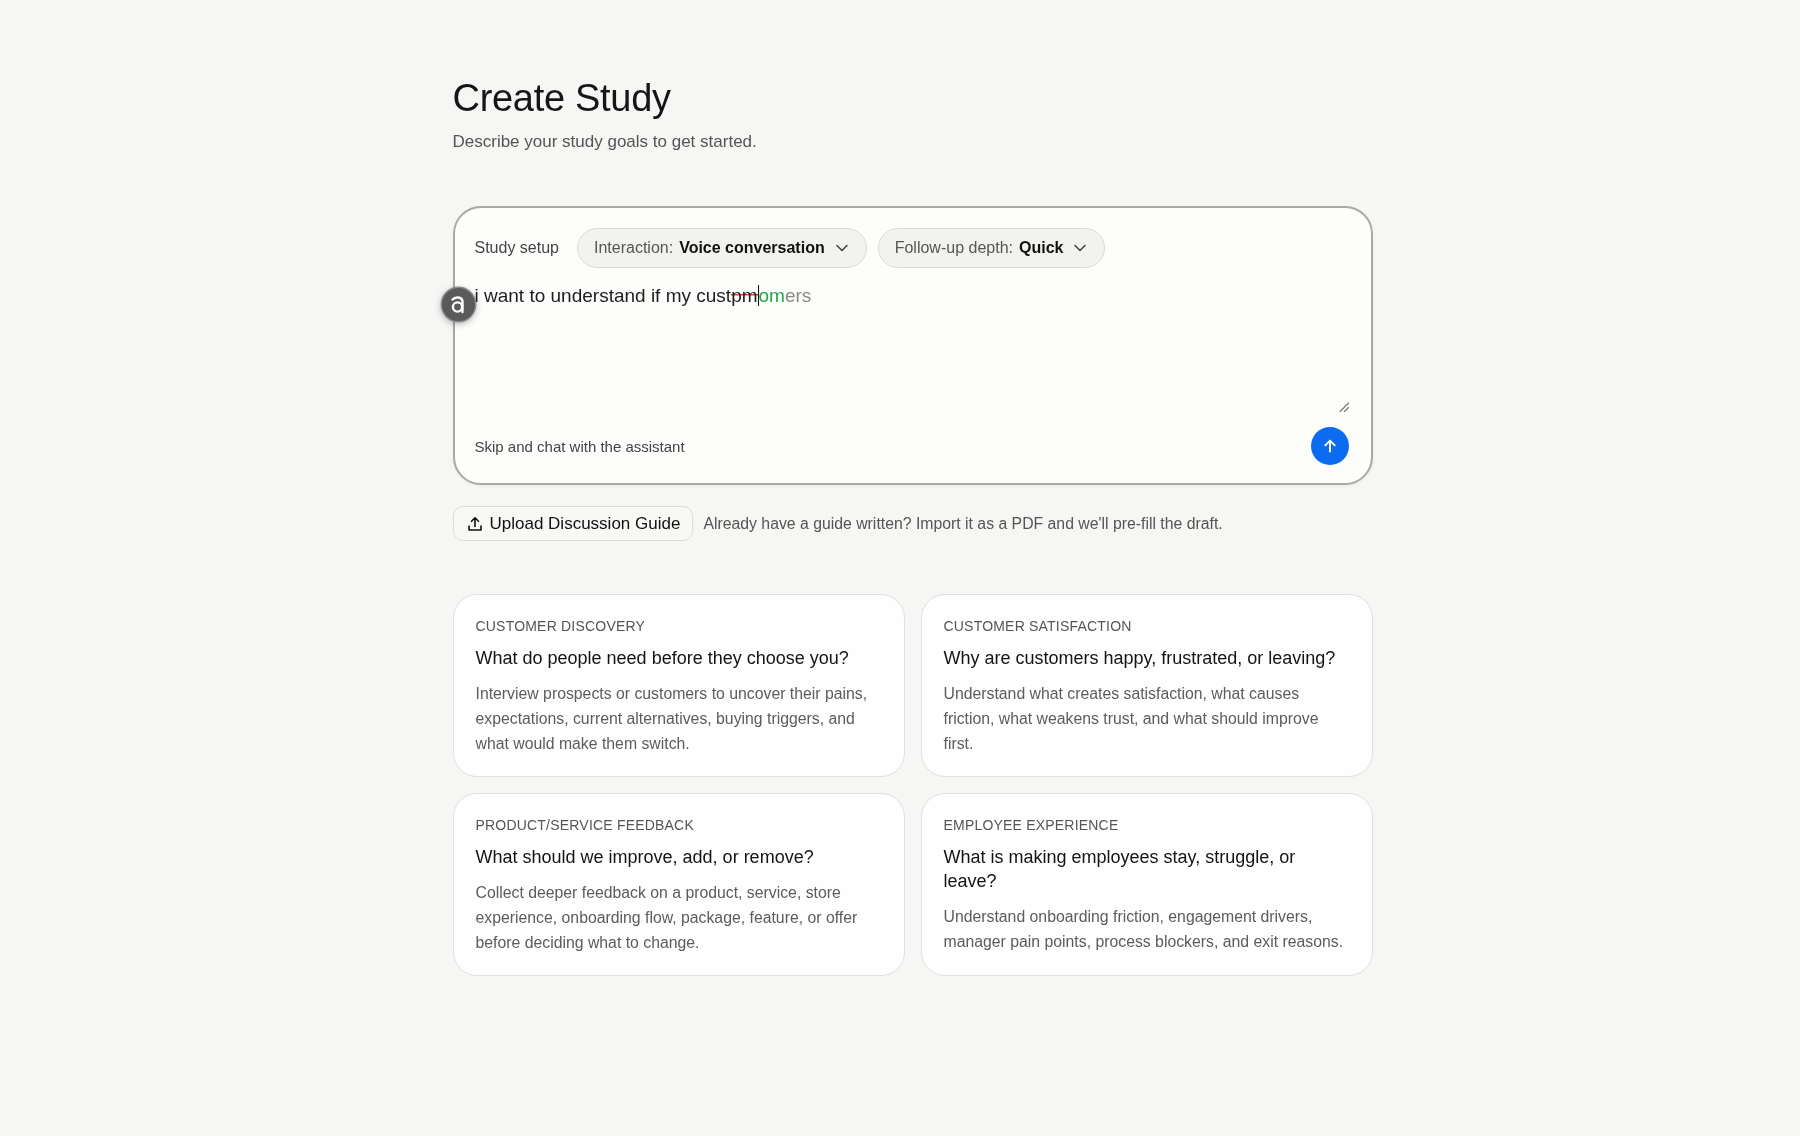 The width and height of the screenshot is (1800, 1136). I want to click on template-title: What should we improve, add, or remove?, so click(644, 857).